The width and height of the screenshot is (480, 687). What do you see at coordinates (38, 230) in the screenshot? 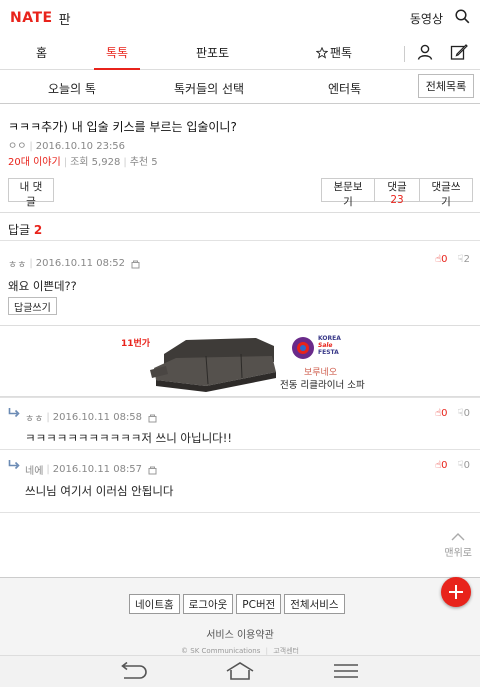
I see `replies-count: 2` at bounding box center [38, 230].